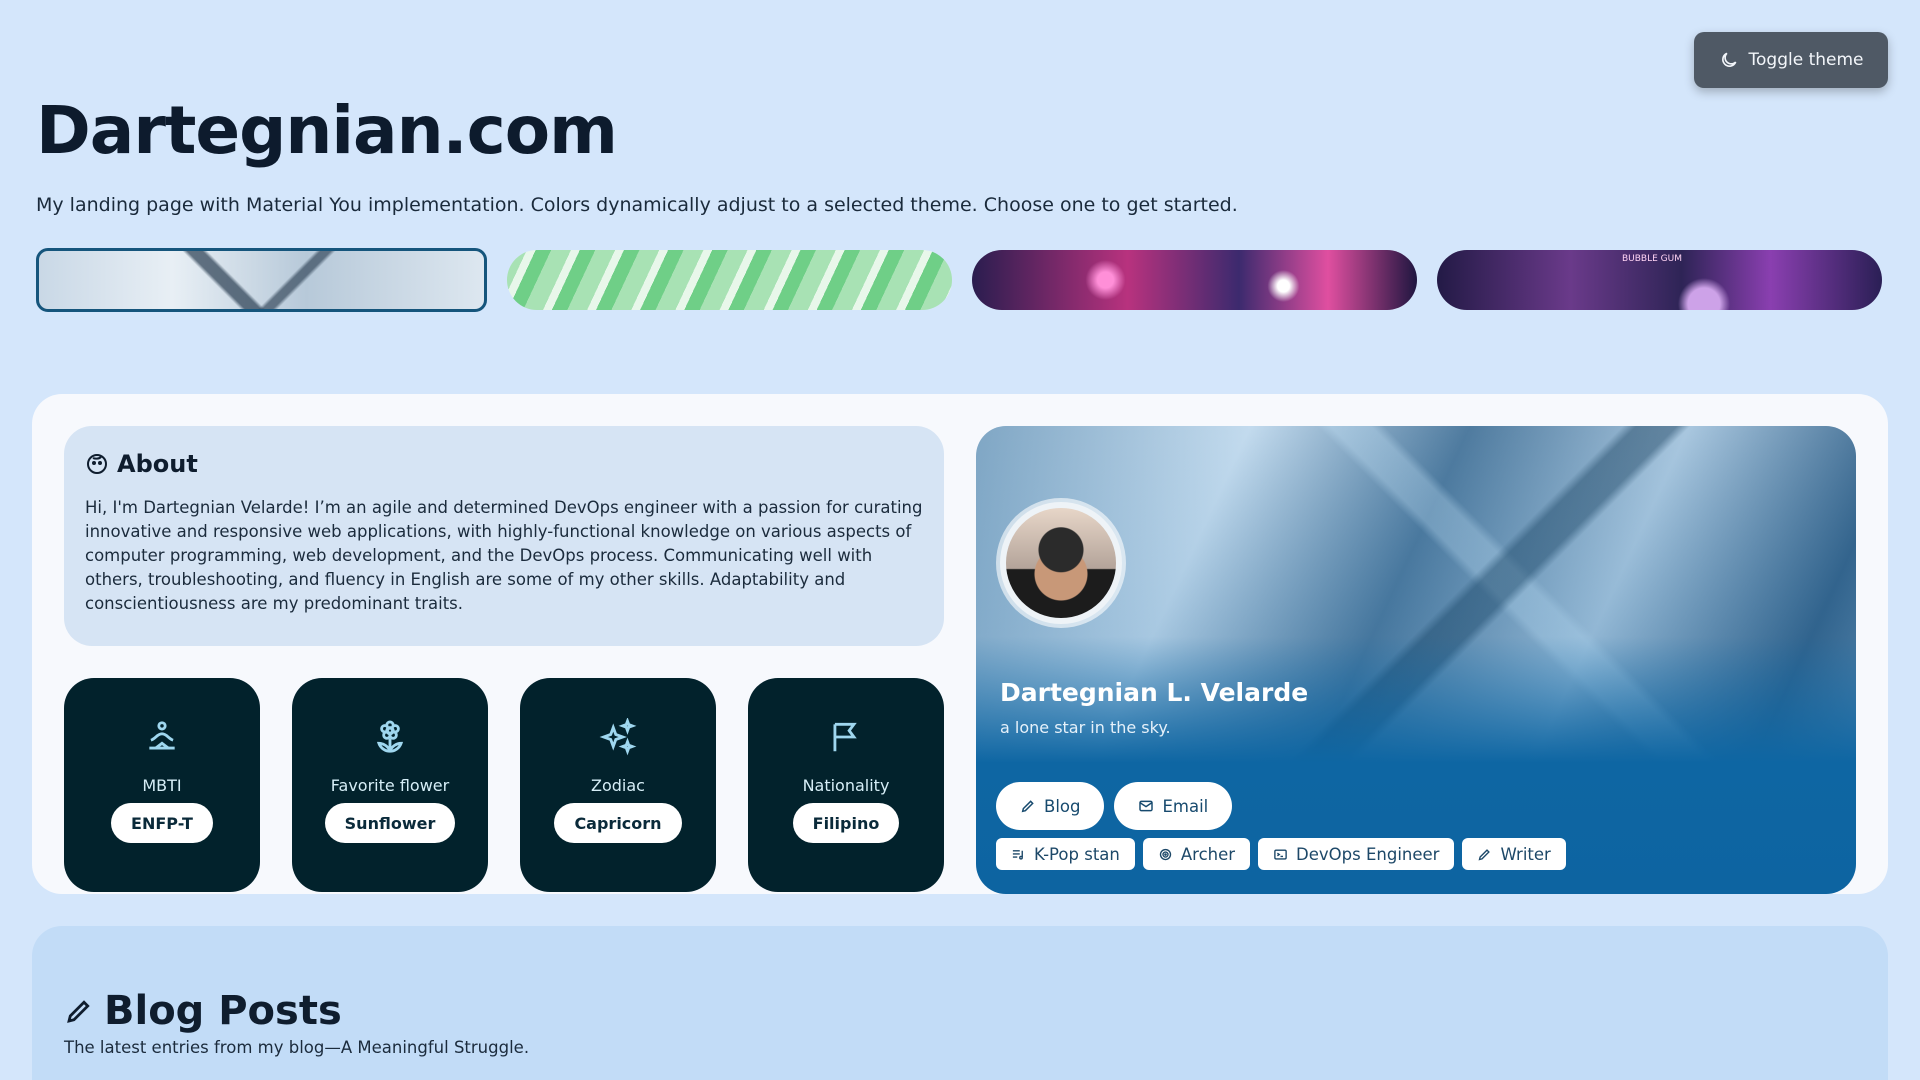 The height and width of the screenshot is (1080, 1920). What do you see at coordinates (327, 130) in the screenshot?
I see `page-title: Dartegnian.com` at bounding box center [327, 130].